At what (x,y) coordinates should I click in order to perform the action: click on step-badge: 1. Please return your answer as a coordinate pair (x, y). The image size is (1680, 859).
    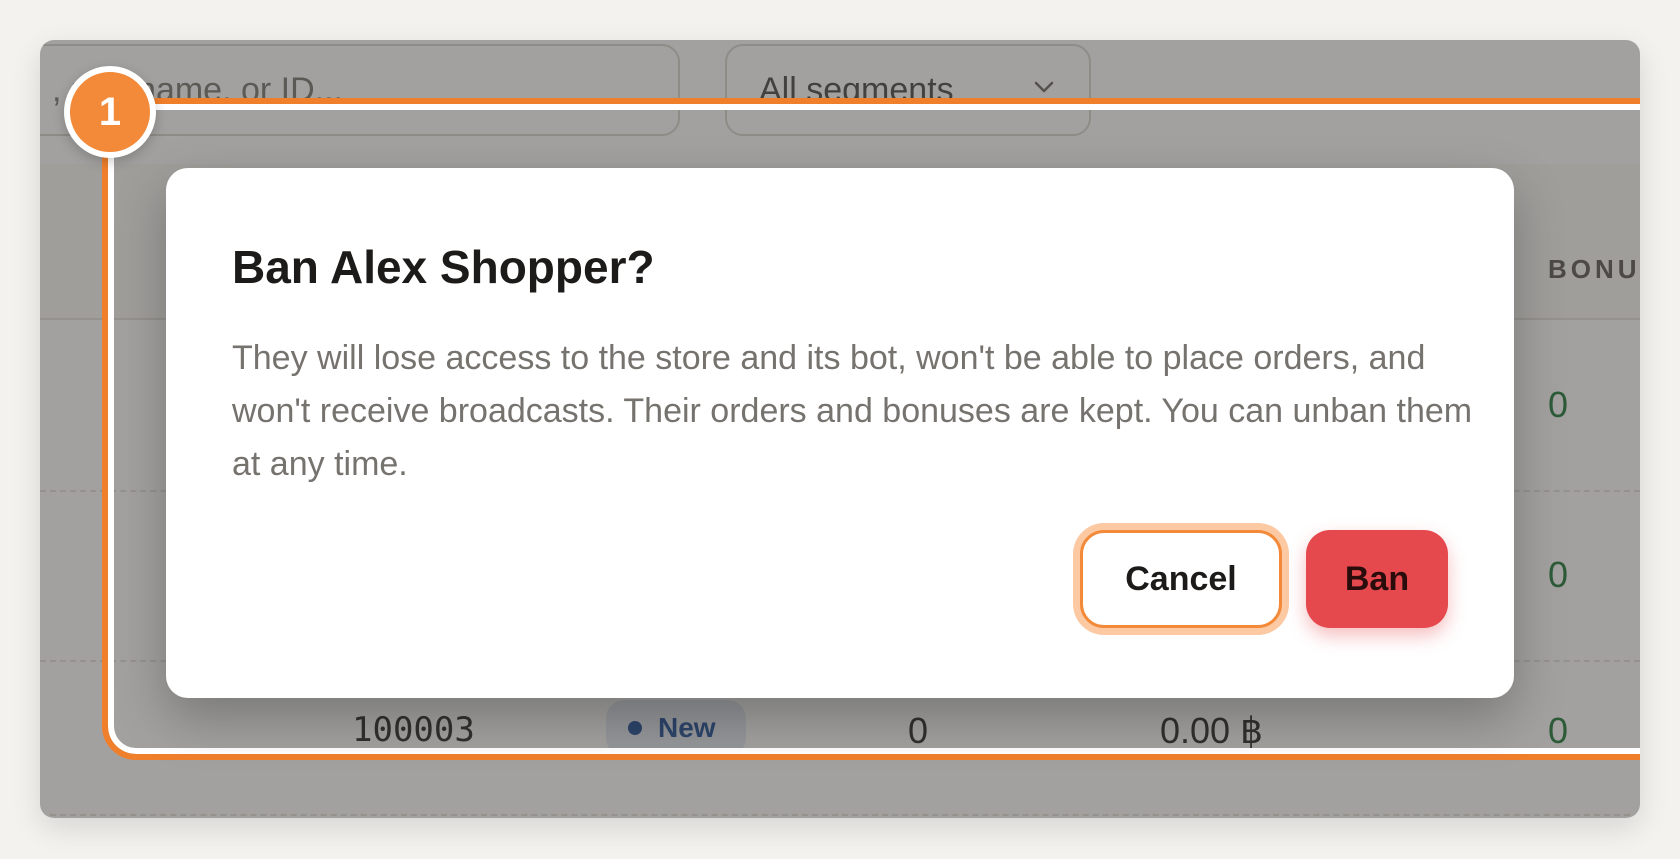
    Looking at the image, I should click on (110, 112).